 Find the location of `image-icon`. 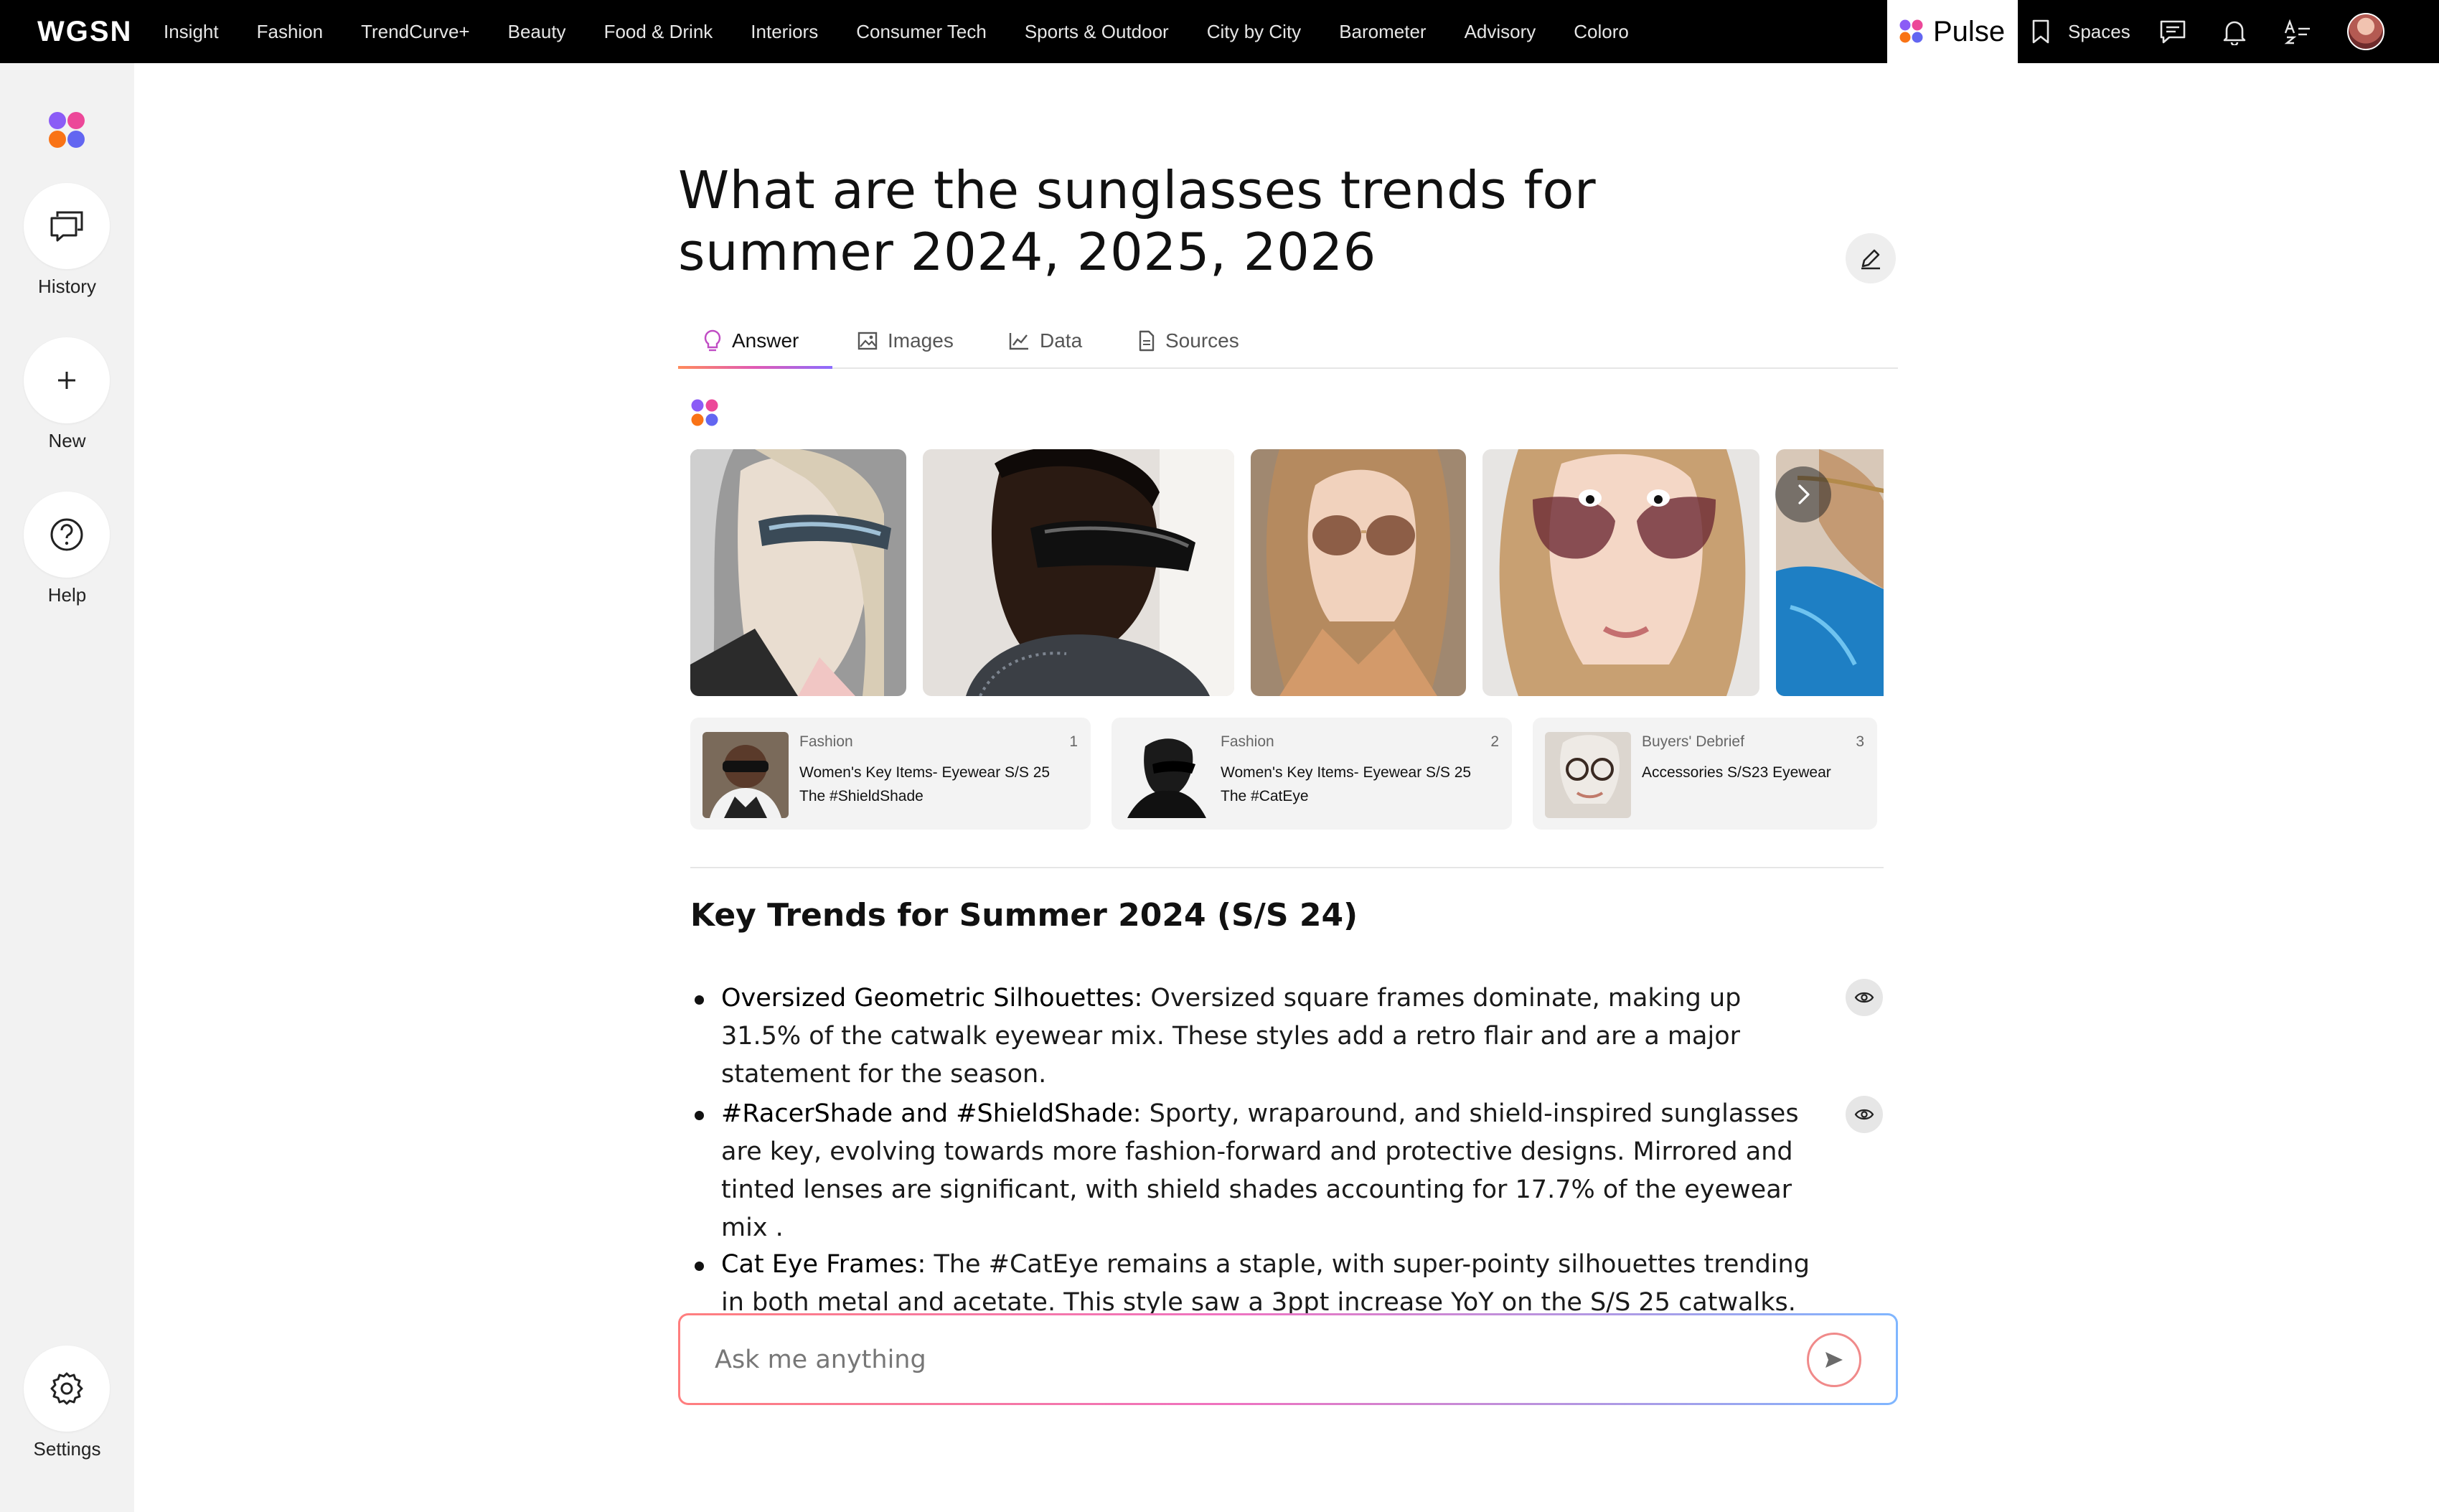

image-icon is located at coordinates (868, 341).